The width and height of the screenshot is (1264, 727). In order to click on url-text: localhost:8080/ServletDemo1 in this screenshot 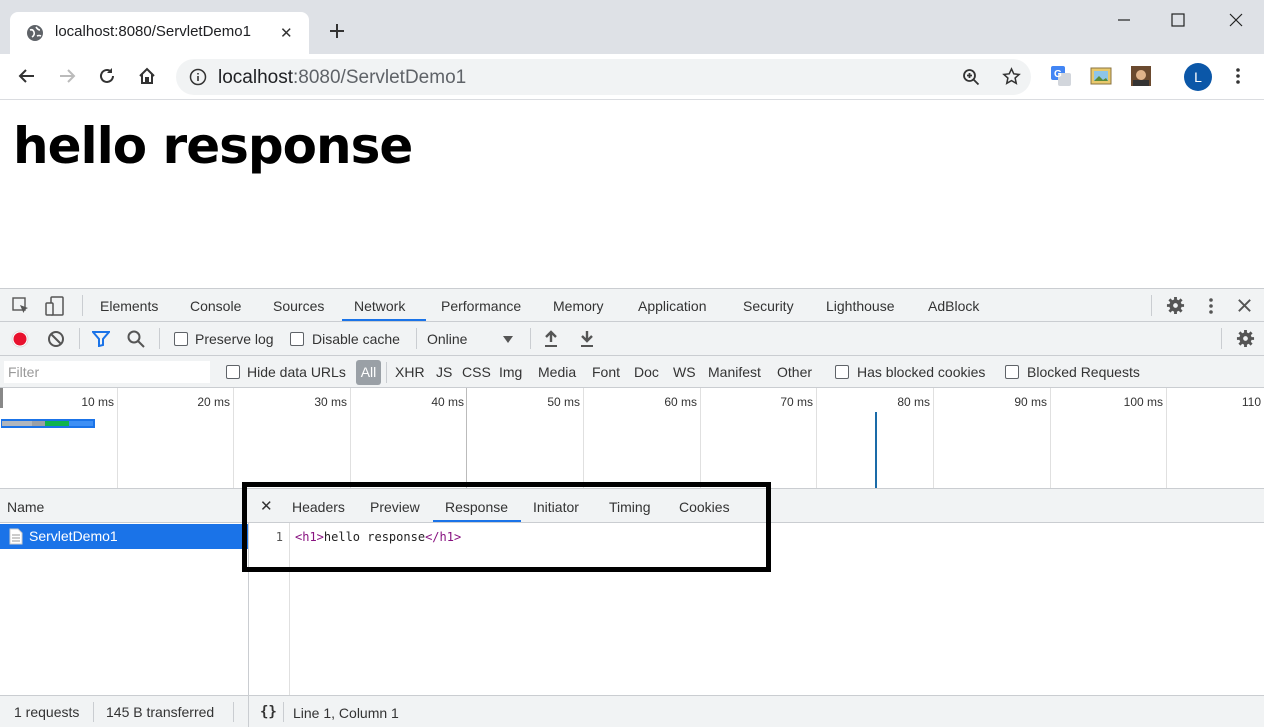, I will do `click(342, 78)`.